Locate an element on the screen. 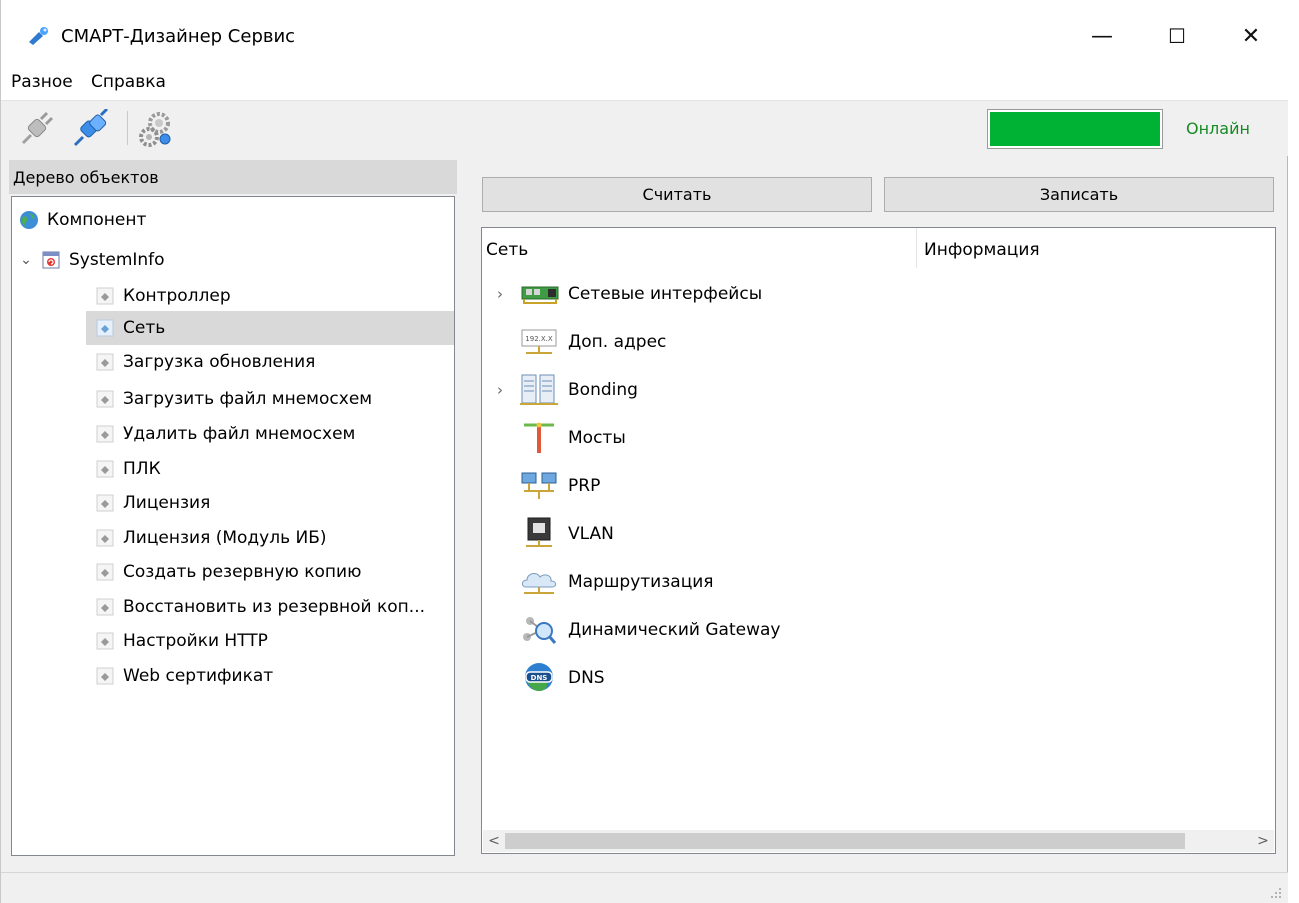  systeminfo-icon is located at coordinates (51, 260).